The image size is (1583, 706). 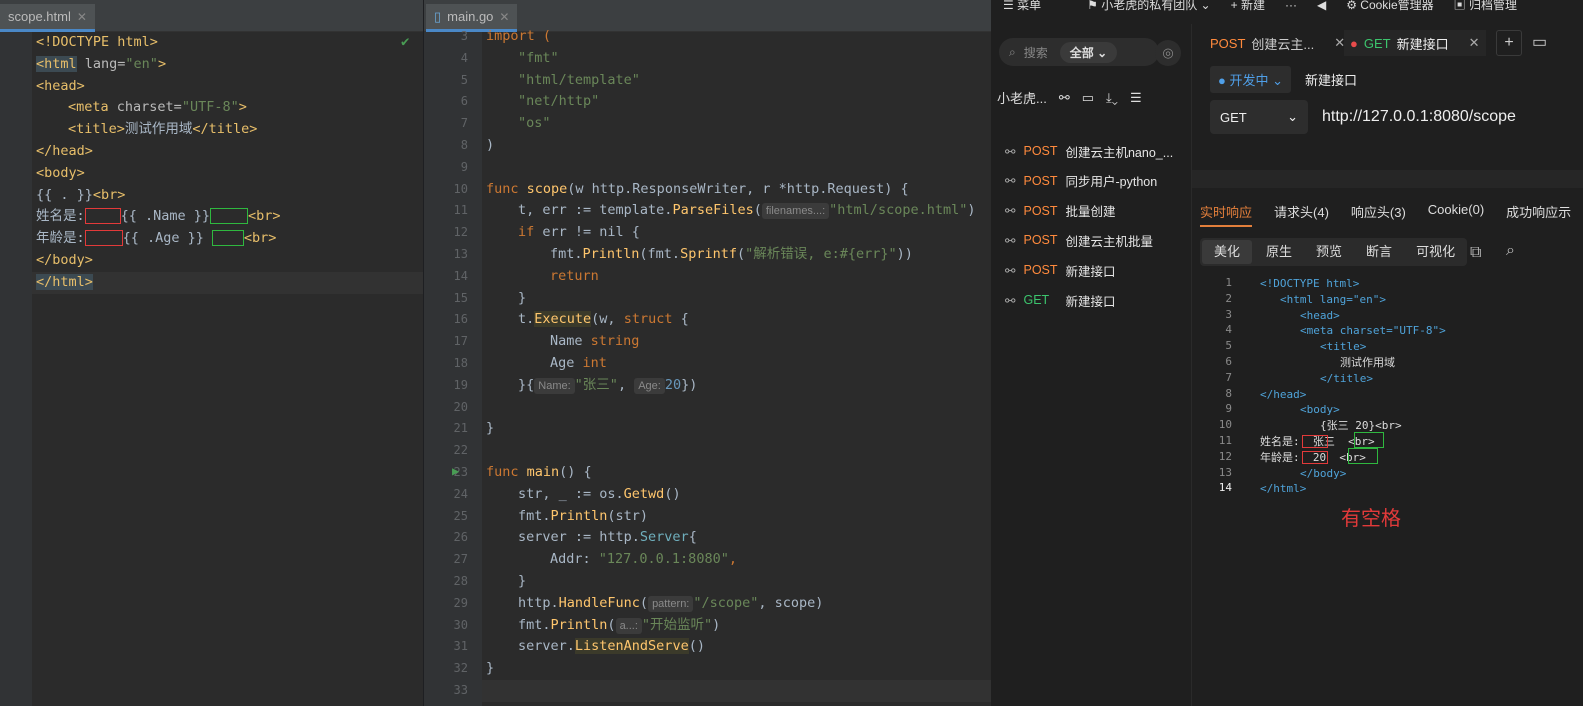 I want to click on view-tab: 断言, so click(x=1379, y=252).